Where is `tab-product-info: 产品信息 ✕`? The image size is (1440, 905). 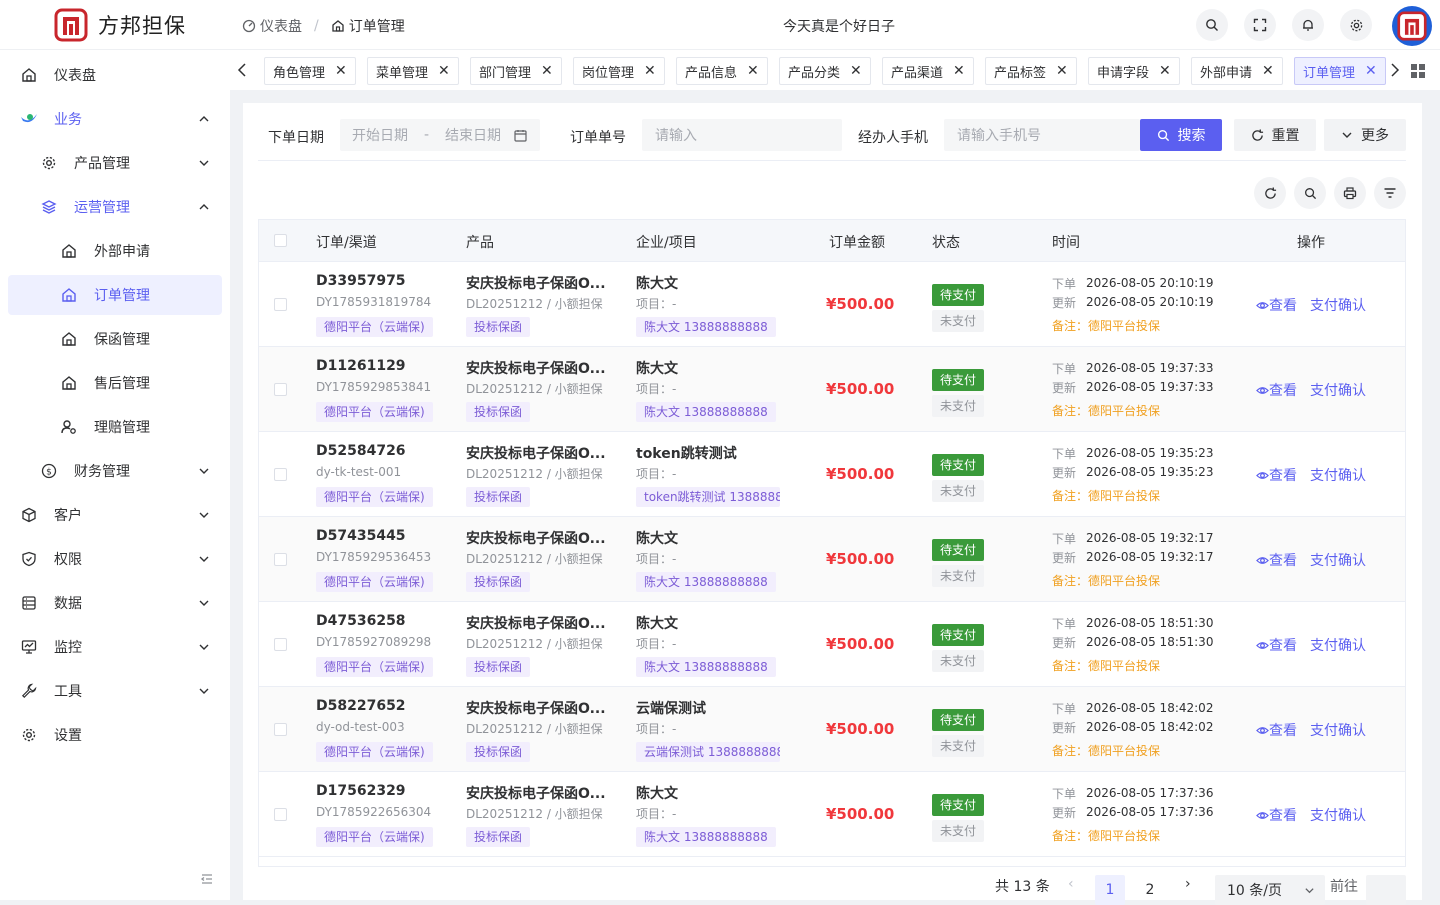 tab-product-info: 产品信息 ✕ is located at coordinates (722, 71).